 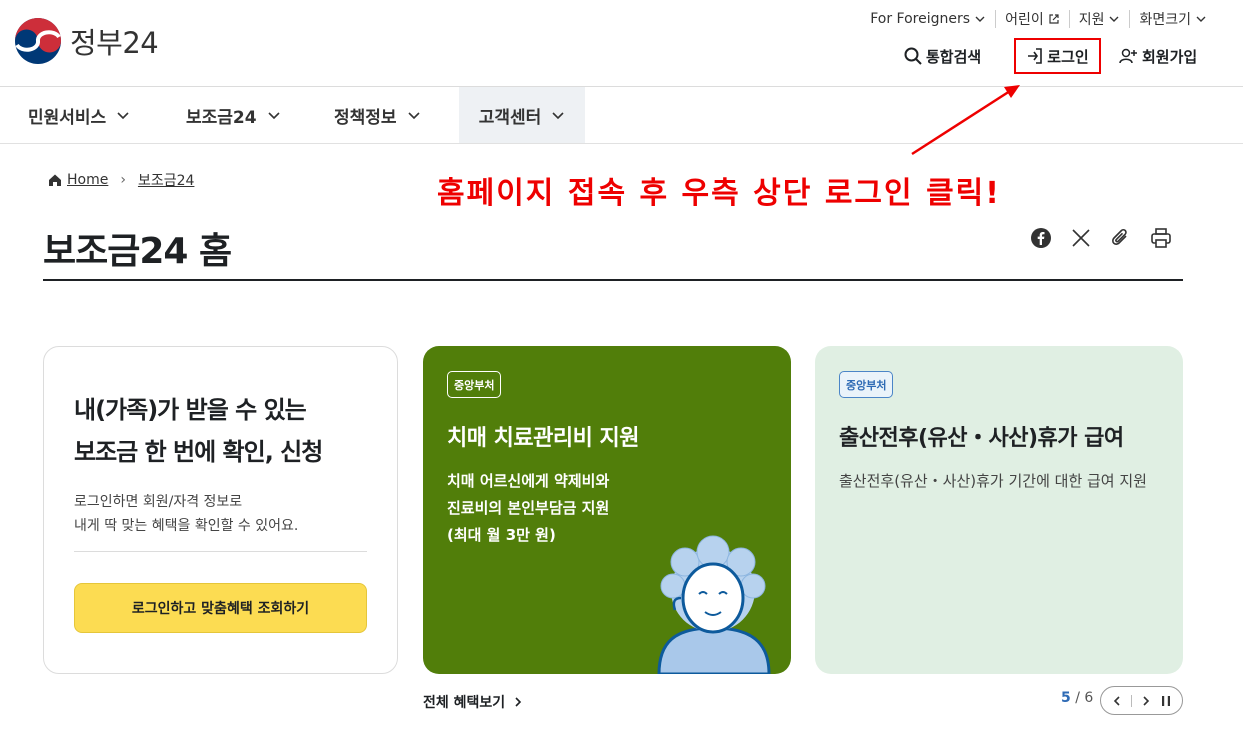 What do you see at coordinates (613, 280) in the screenshot?
I see `title-divider` at bounding box center [613, 280].